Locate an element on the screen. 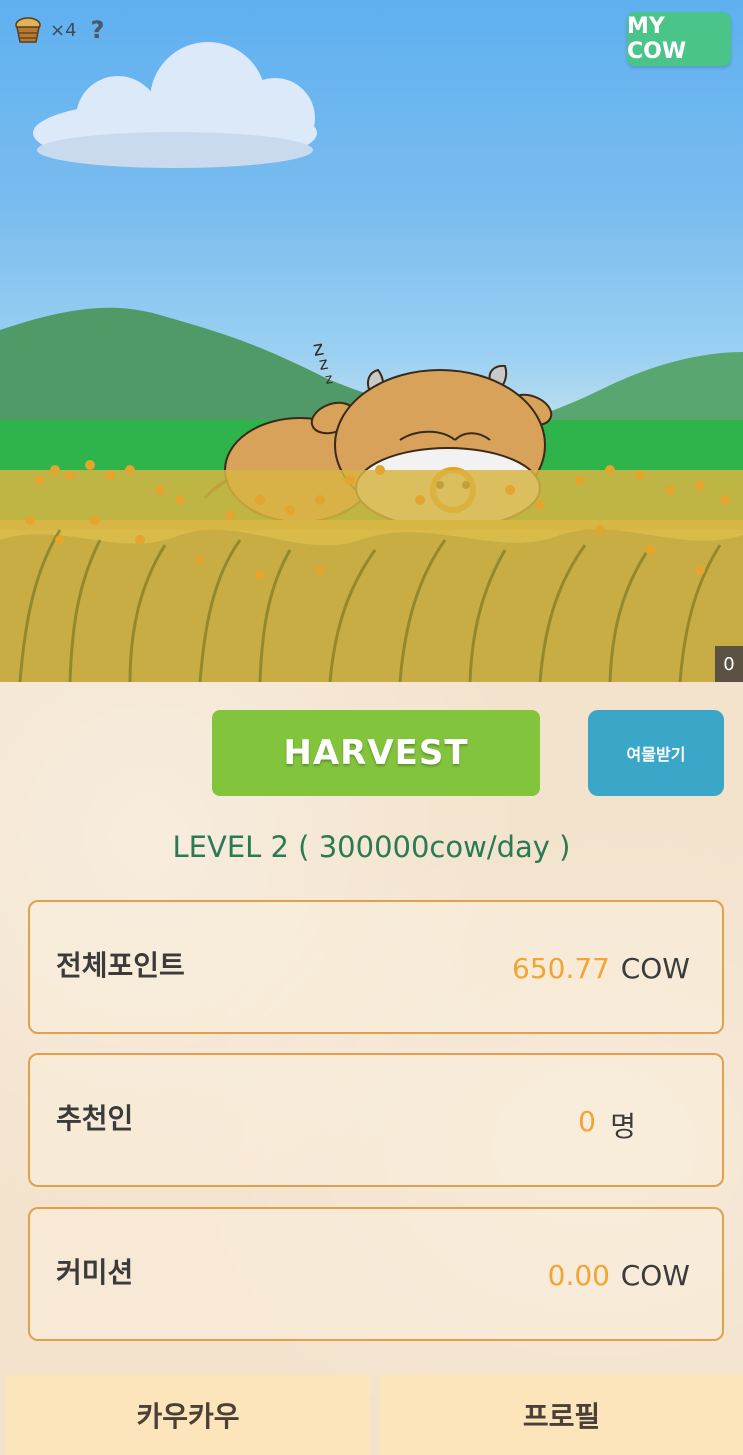 The width and height of the screenshot is (743, 1455). tab-profile: 프로필 is located at coordinates (561, 1415).